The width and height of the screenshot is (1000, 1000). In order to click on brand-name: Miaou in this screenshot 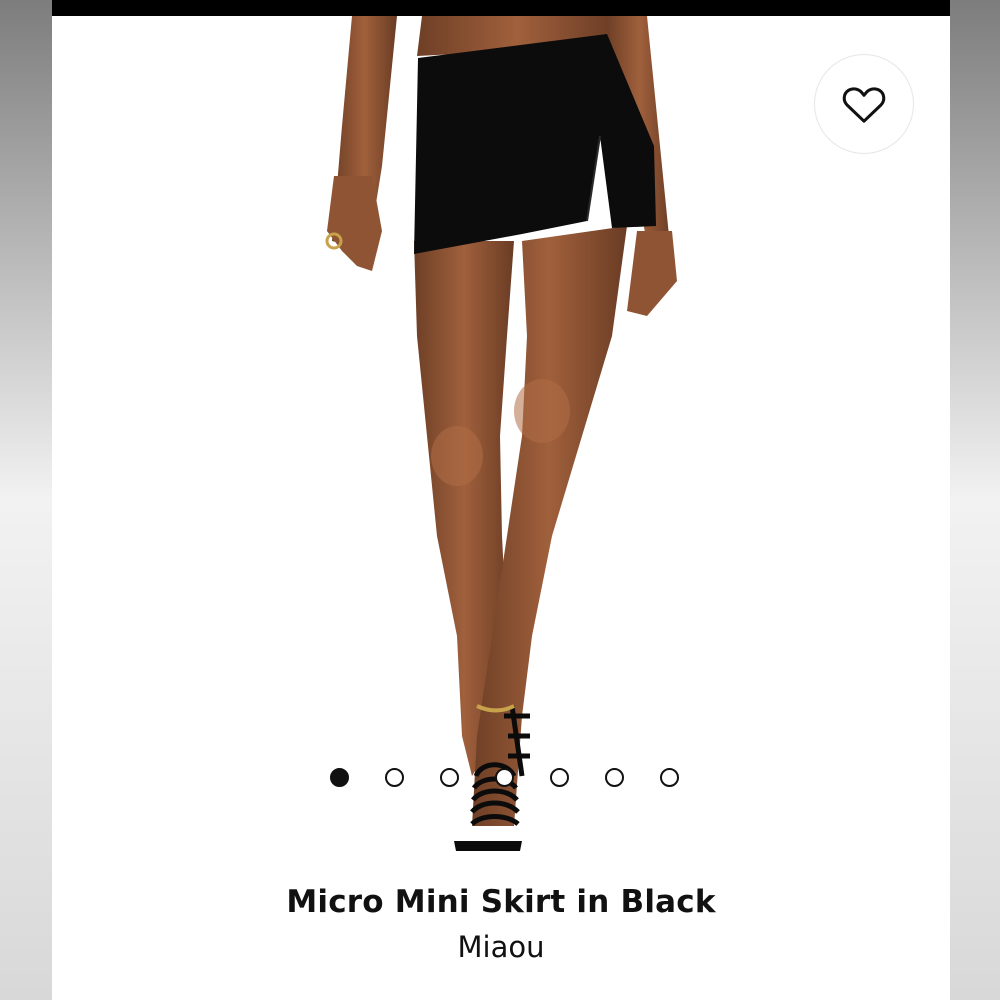, I will do `click(501, 947)`.